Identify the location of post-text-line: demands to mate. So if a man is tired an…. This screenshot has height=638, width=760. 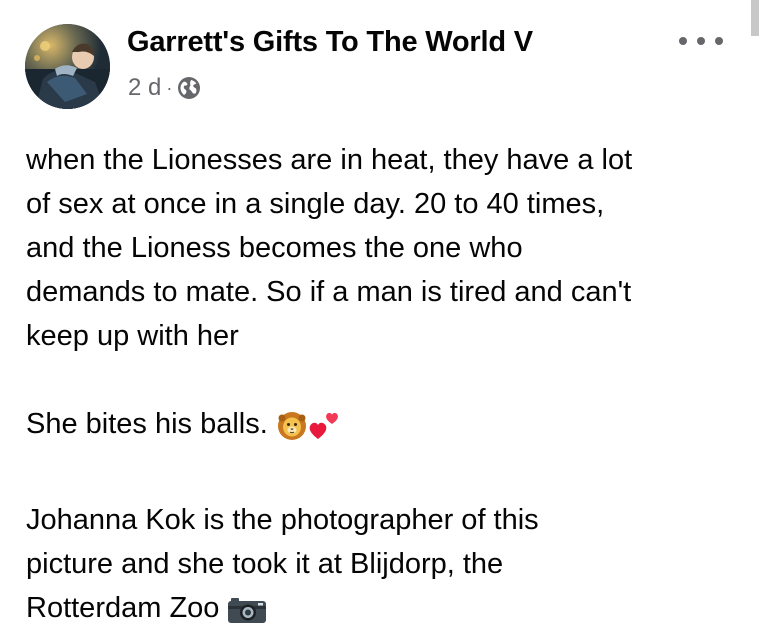
(329, 292).